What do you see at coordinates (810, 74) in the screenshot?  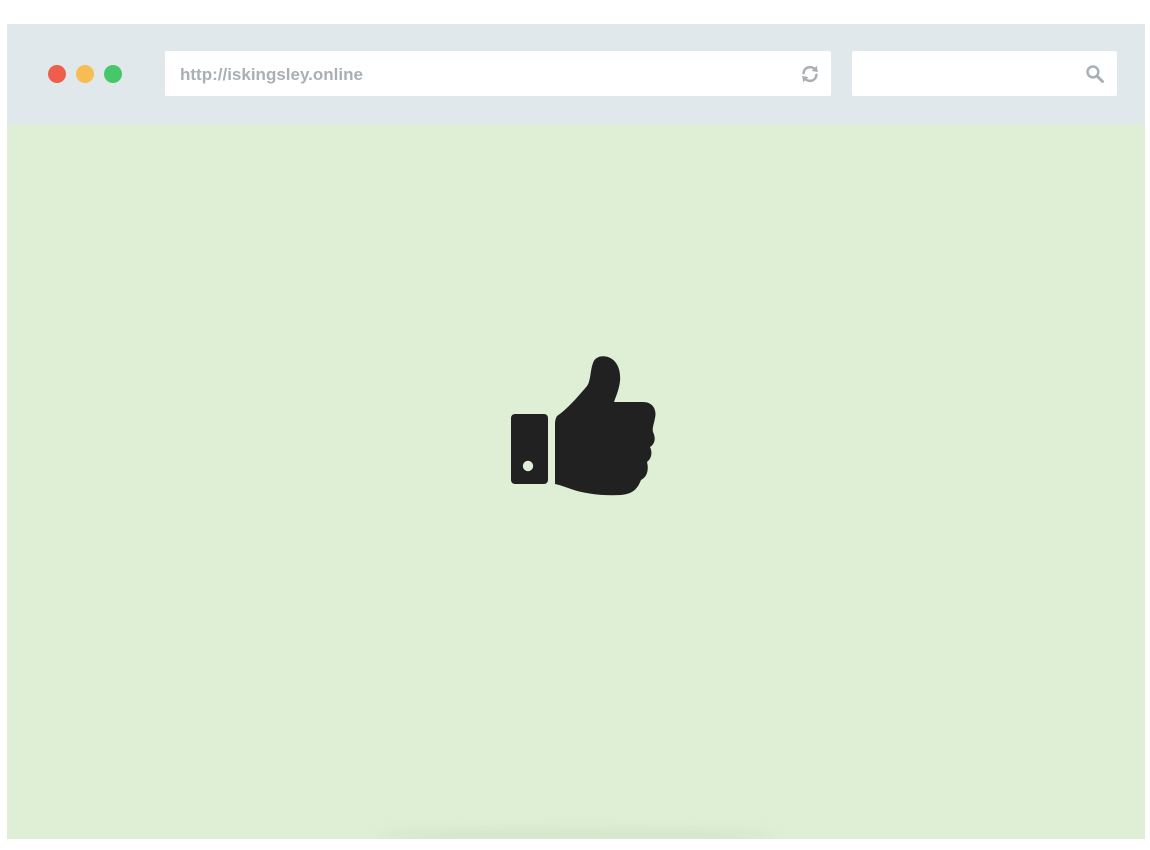 I see `reload-icon` at bounding box center [810, 74].